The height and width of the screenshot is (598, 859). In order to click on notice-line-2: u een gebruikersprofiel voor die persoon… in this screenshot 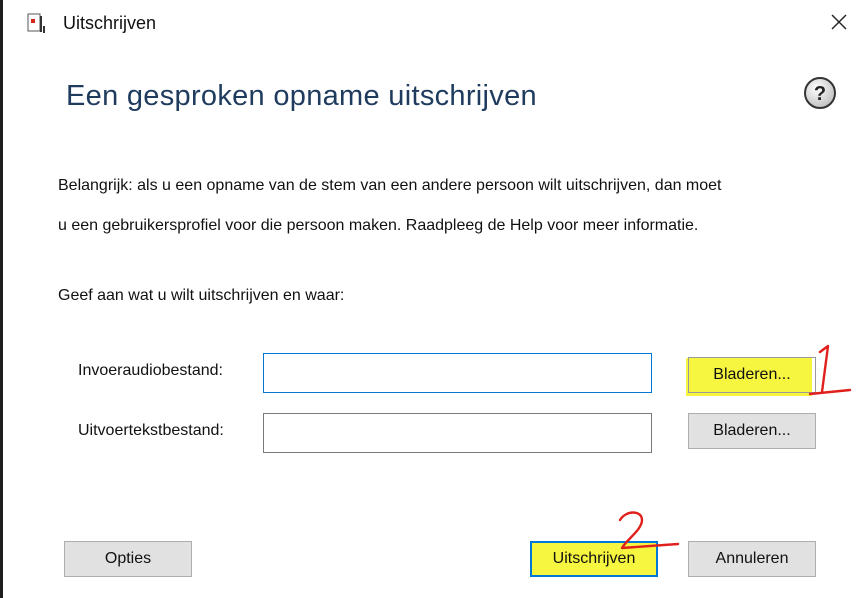, I will do `click(378, 225)`.